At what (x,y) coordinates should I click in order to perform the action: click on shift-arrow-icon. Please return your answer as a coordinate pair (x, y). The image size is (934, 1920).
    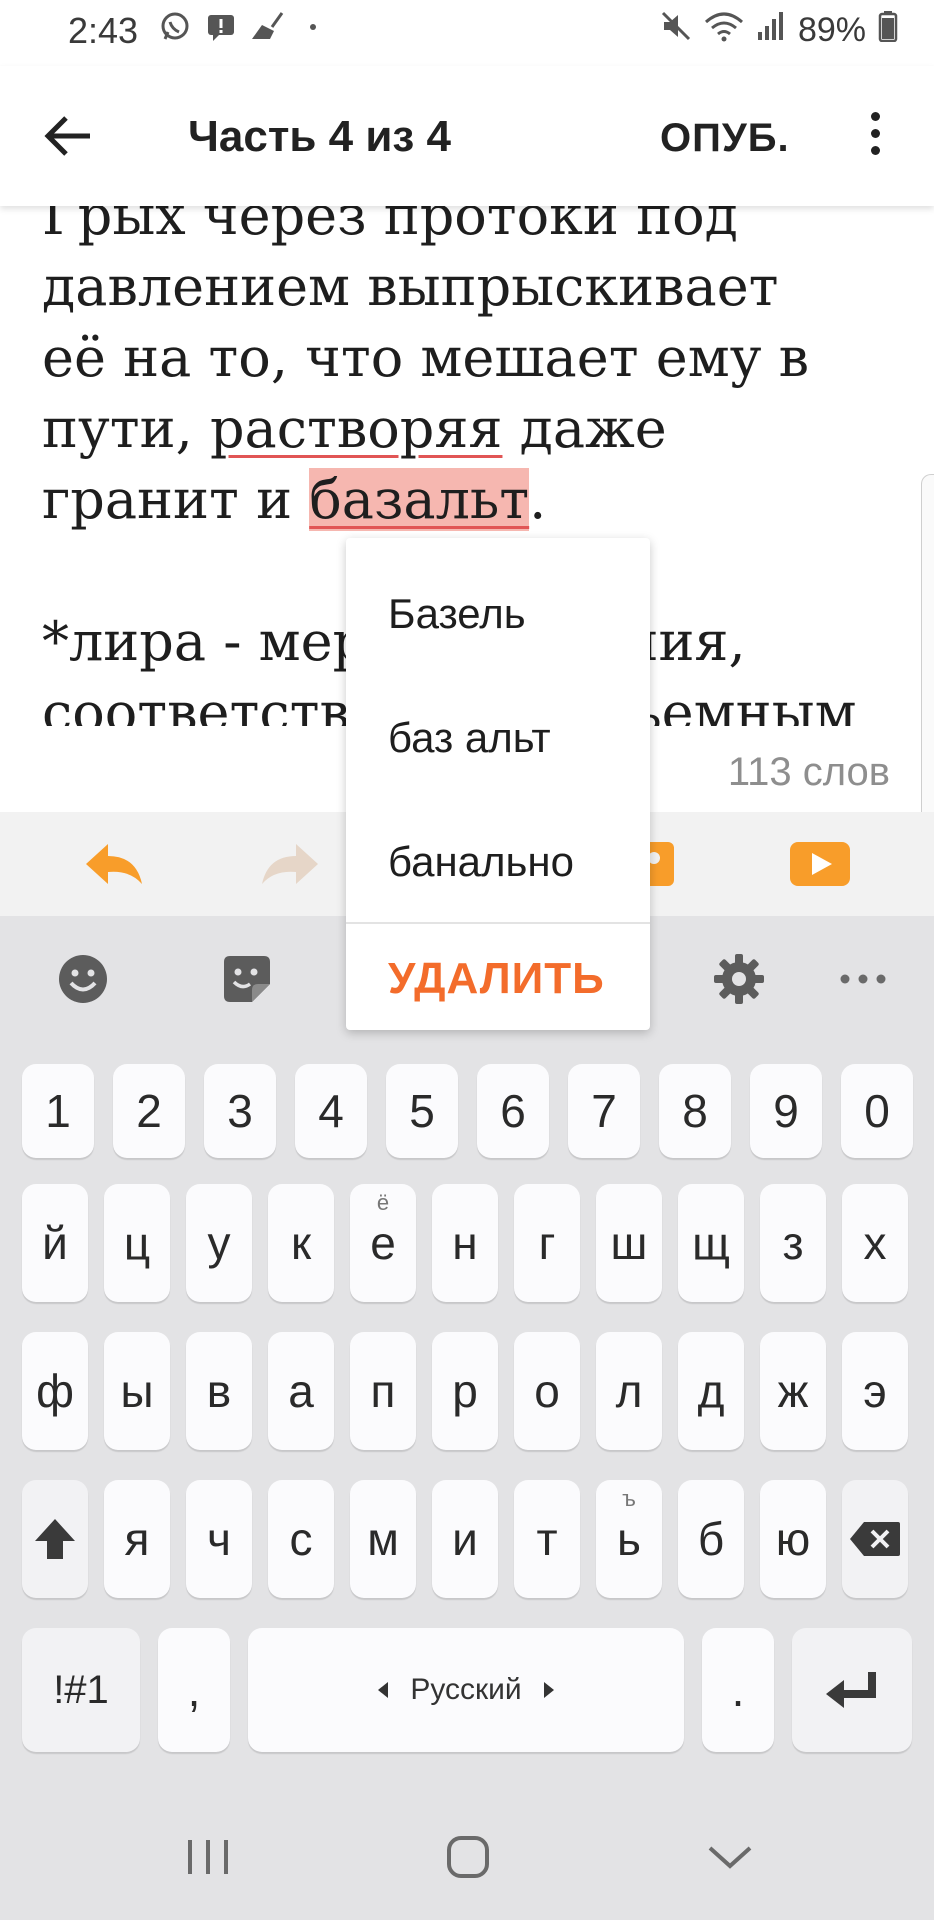
    Looking at the image, I should click on (55, 1539).